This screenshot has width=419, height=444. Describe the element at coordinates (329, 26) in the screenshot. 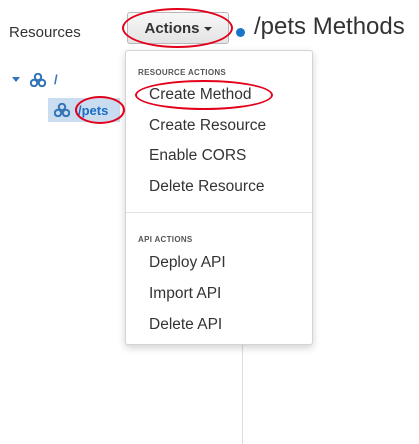

I see `page-title: /pets Methods` at that location.